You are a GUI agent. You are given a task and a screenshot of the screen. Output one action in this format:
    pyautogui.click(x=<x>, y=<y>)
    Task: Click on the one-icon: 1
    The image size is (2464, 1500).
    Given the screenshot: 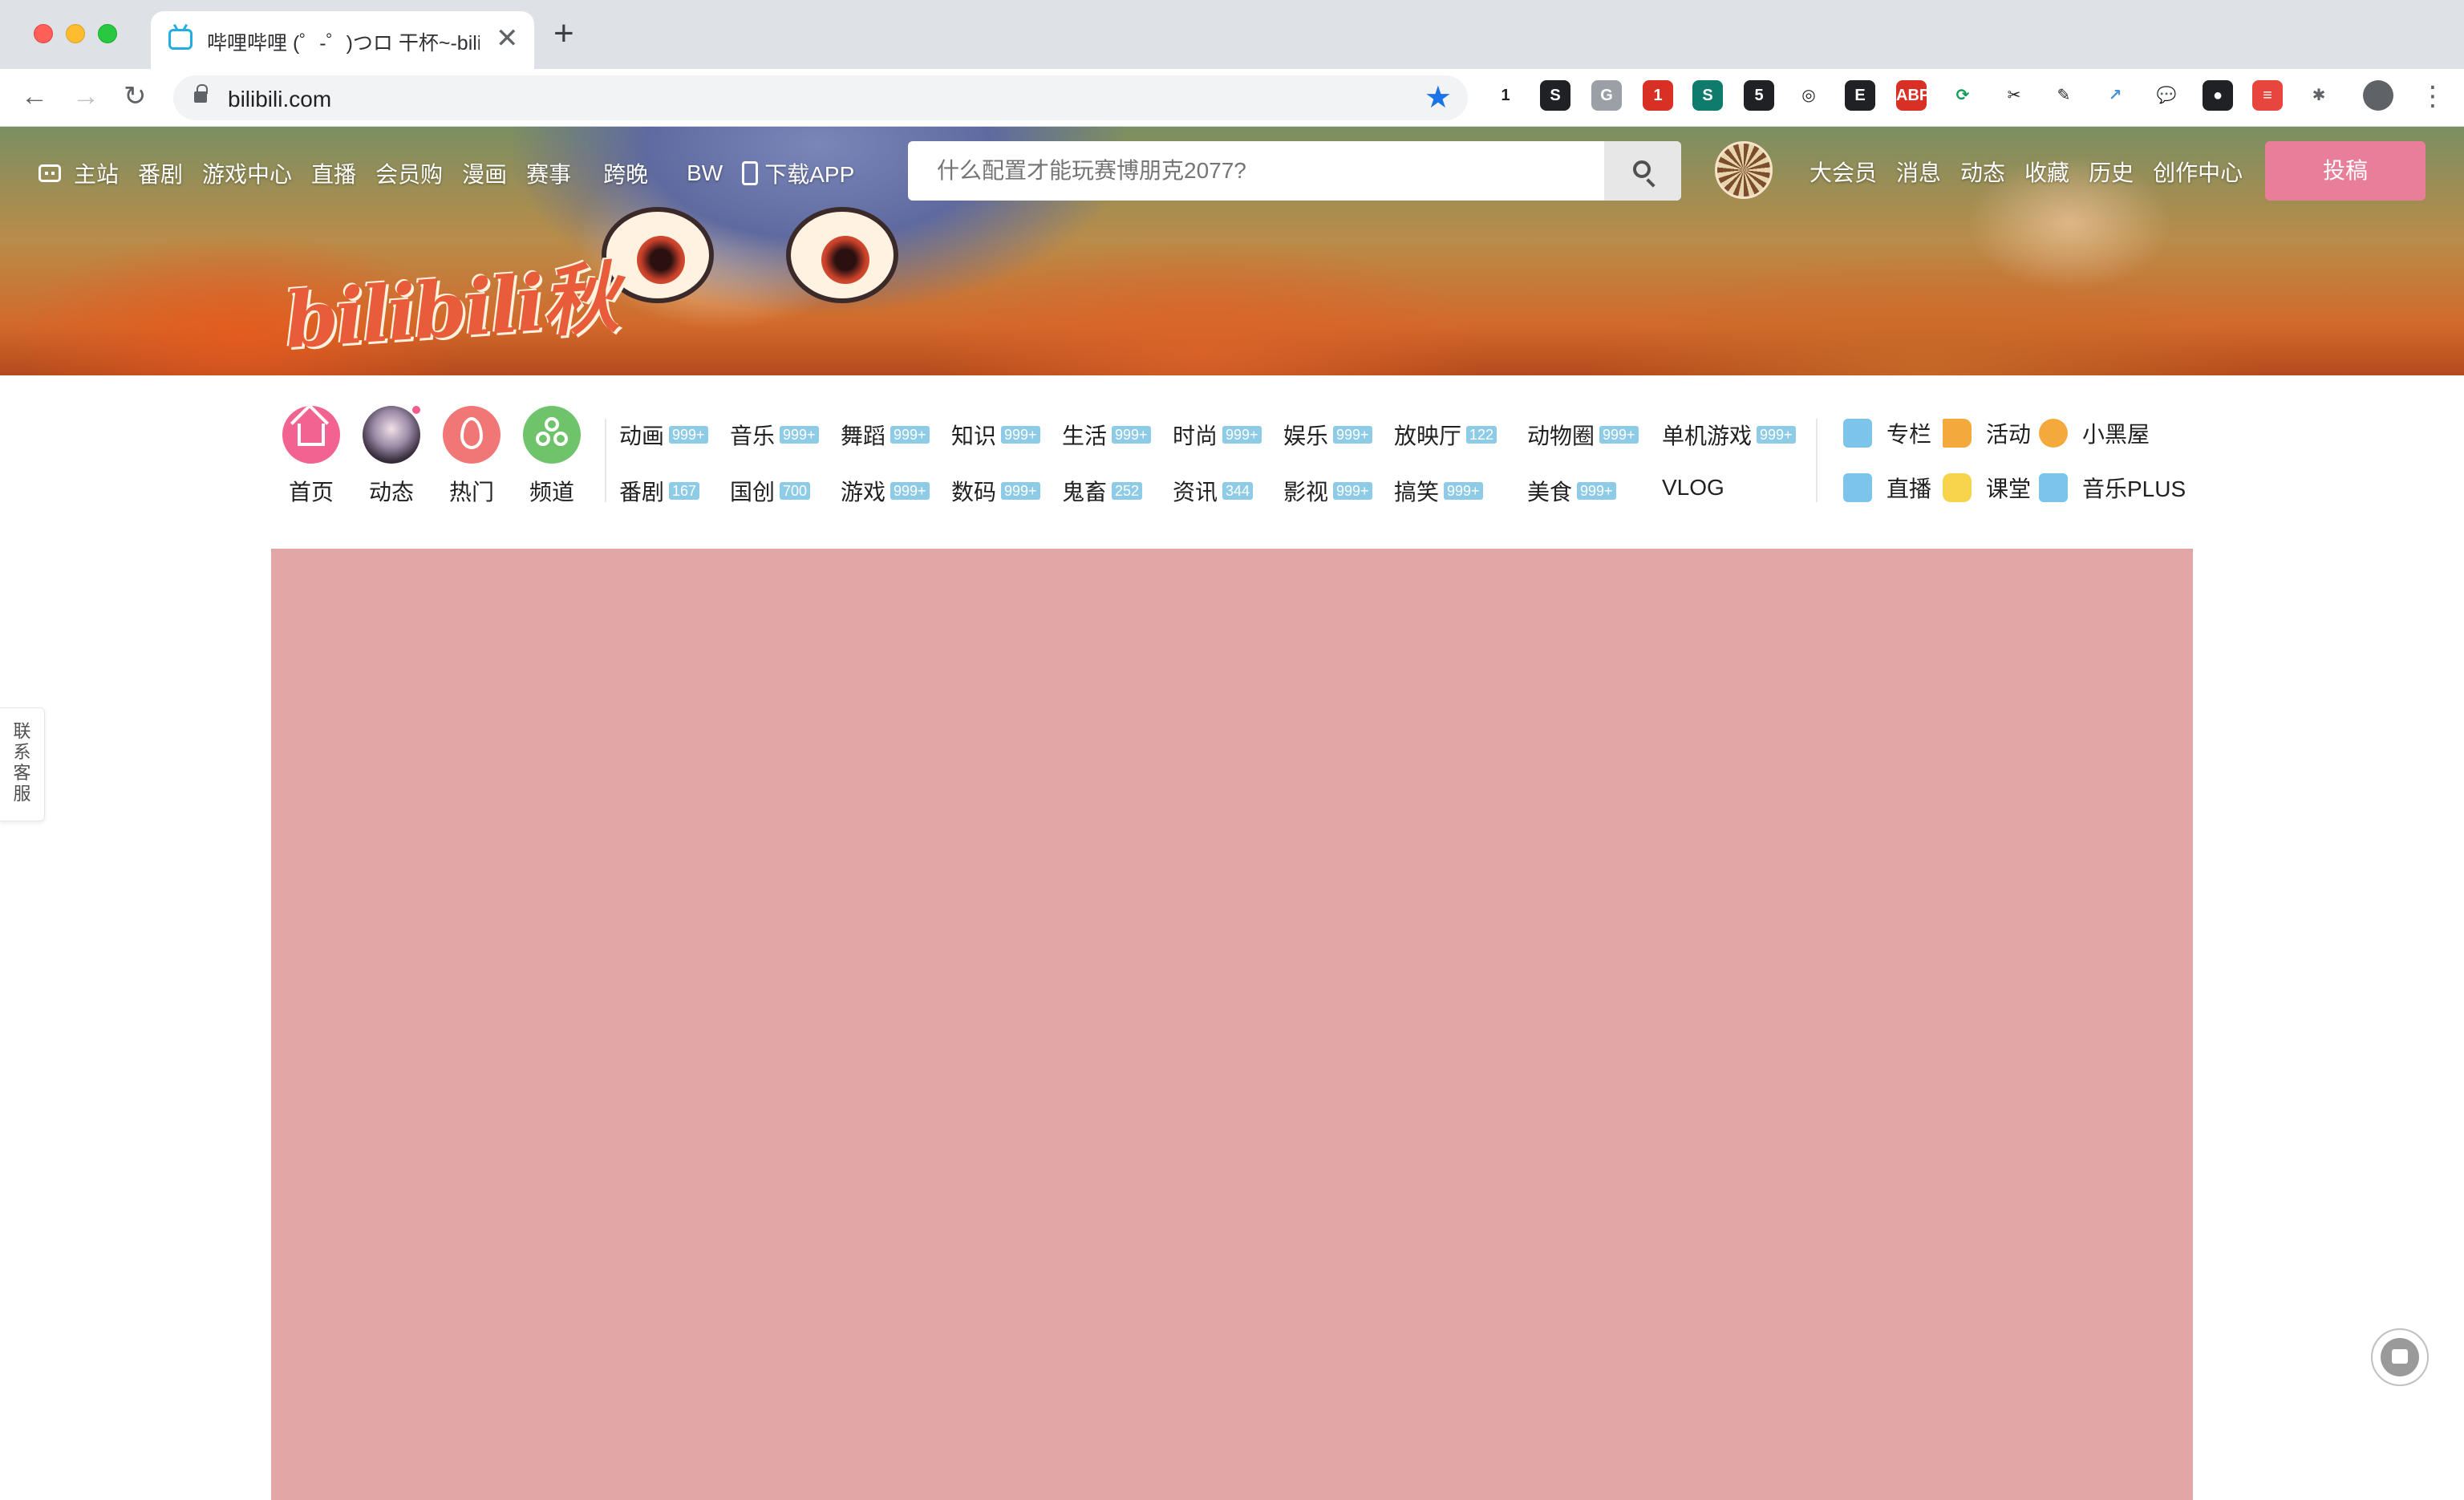 What is the action you would take?
    pyautogui.click(x=1505, y=95)
    